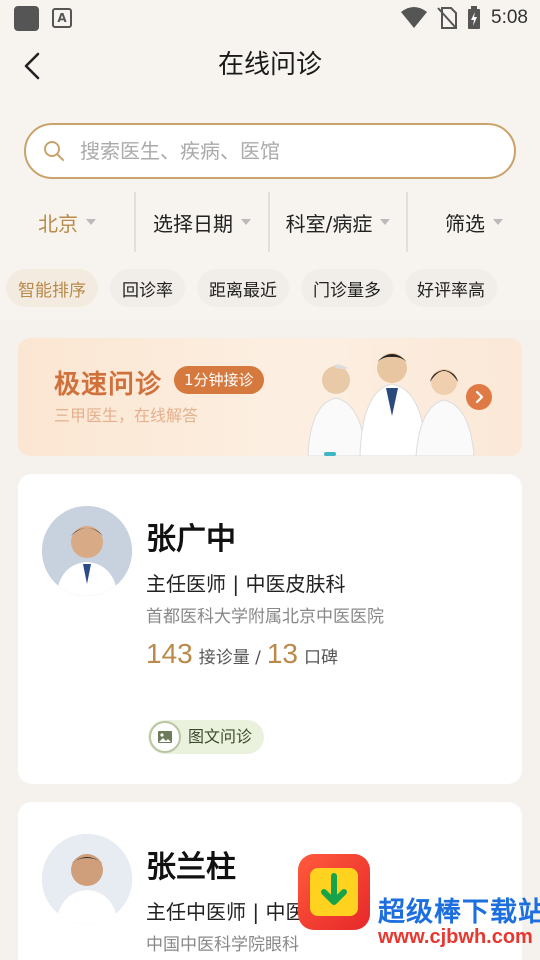 This screenshot has height=960, width=540. What do you see at coordinates (321, 658) in the screenshot?
I see `rating-label: 口碑` at bounding box center [321, 658].